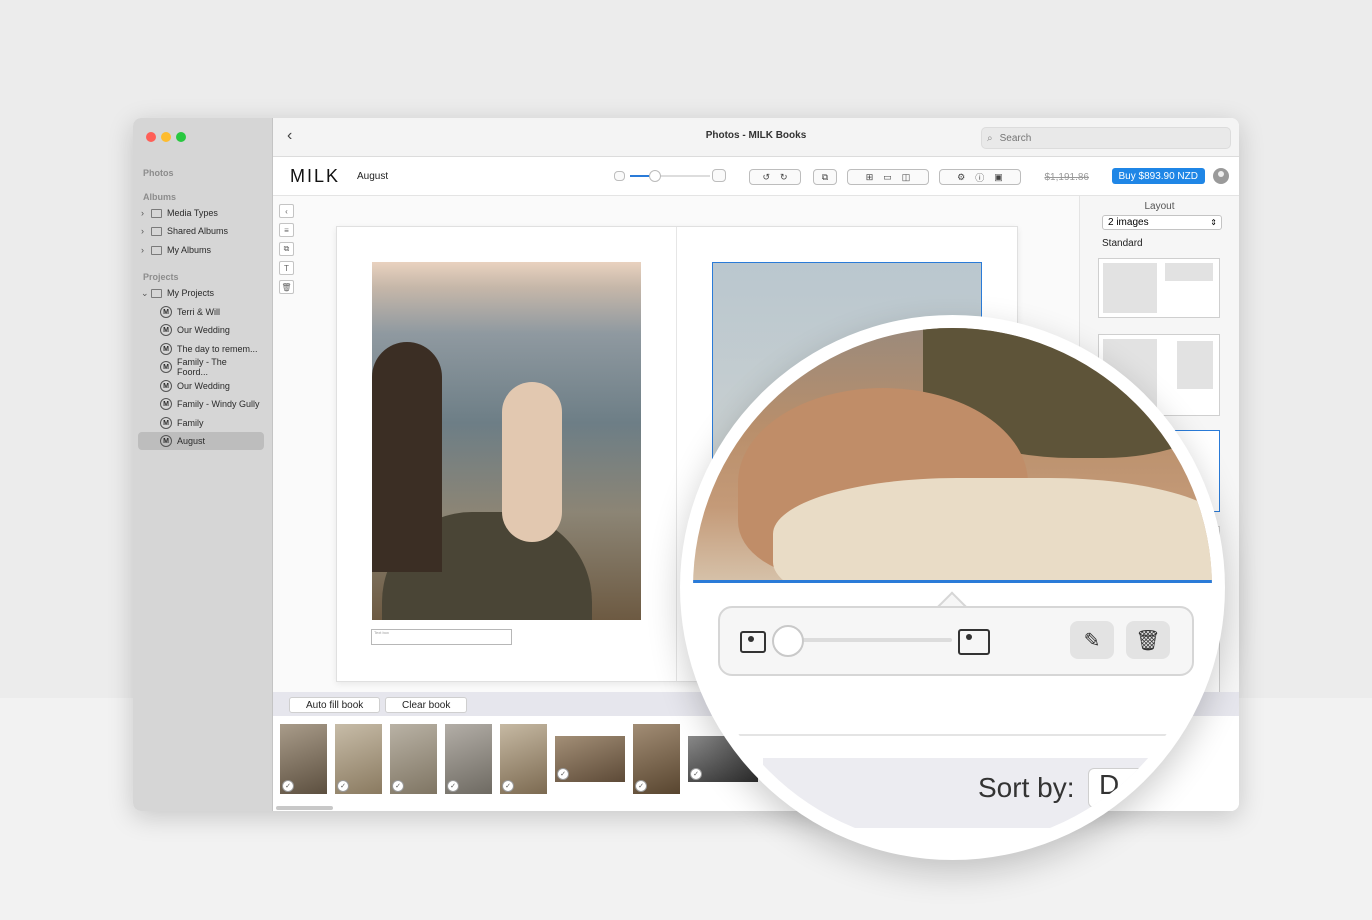 This screenshot has height=920, width=1372. I want to click on text-box-icon: T, so click(286, 268).